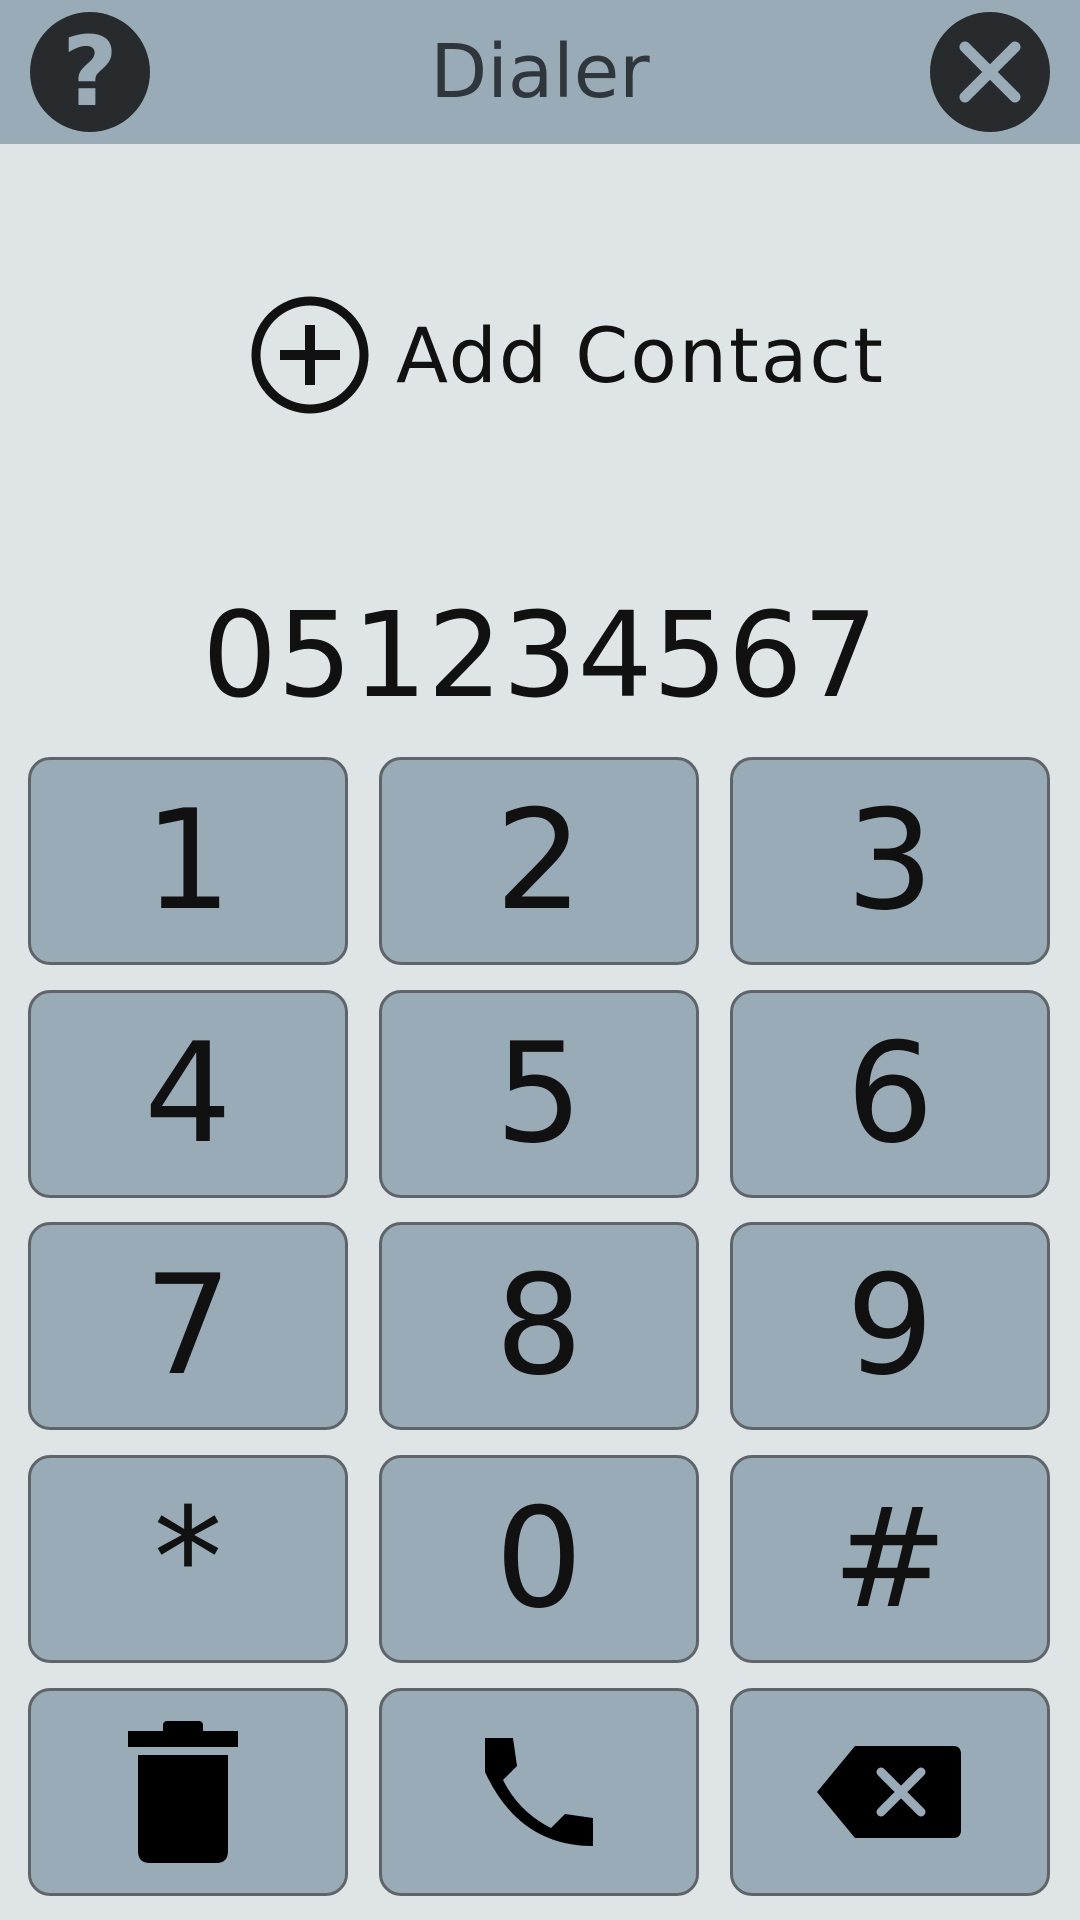 Image resolution: width=1080 pixels, height=1920 pixels. I want to click on page-title: Dialer, so click(540, 72).